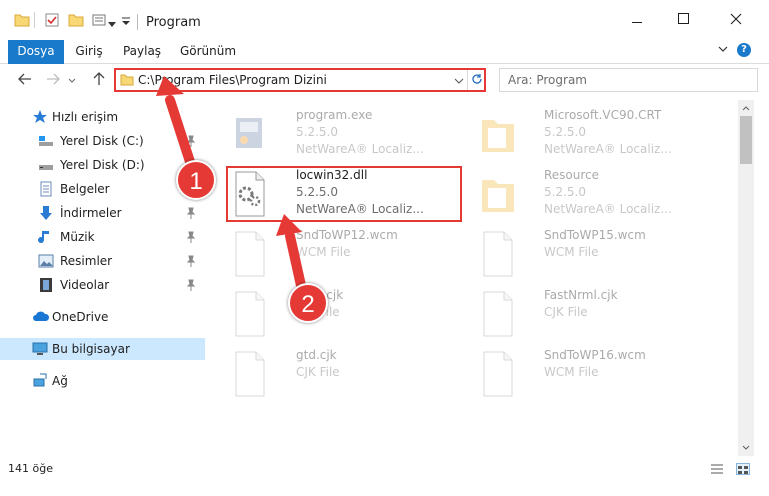 Image resolution: width=769 pixels, height=496 pixels. Describe the element at coordinates (52, 21) in the screenshot. I see `properties-icon` at that location.